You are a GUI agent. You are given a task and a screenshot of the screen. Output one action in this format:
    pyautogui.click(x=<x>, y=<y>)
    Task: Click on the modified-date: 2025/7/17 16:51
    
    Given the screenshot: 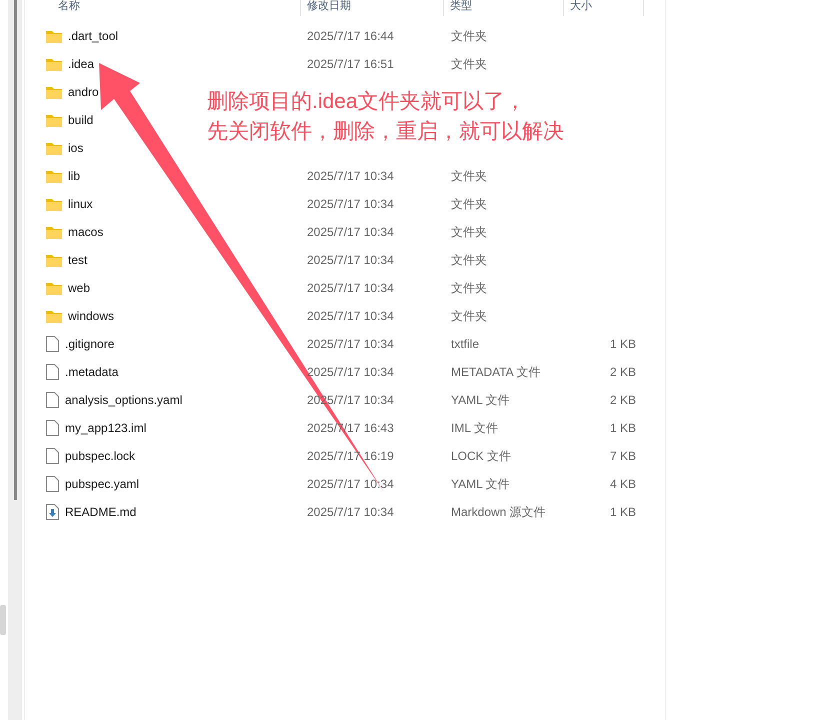 What is the action you would take?
    pyautogui.click(x=350, y=64)
    